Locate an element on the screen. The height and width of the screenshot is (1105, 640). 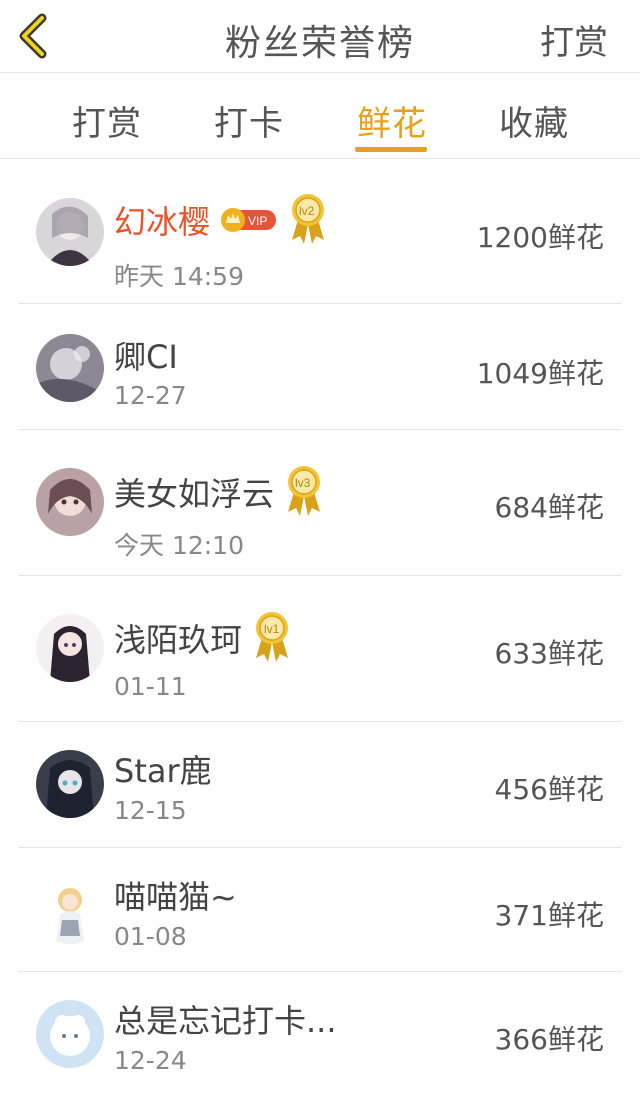
medal-level-text: lv3 is located at coordinates (303, 483).